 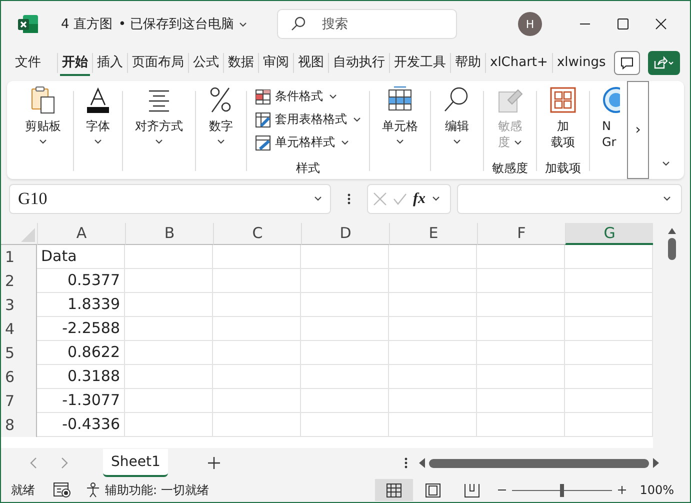 What do you see at coordinates (206, 63) in the screenshot?
I see `ribbon-tab: 公式` at bounding box center [206, 63].